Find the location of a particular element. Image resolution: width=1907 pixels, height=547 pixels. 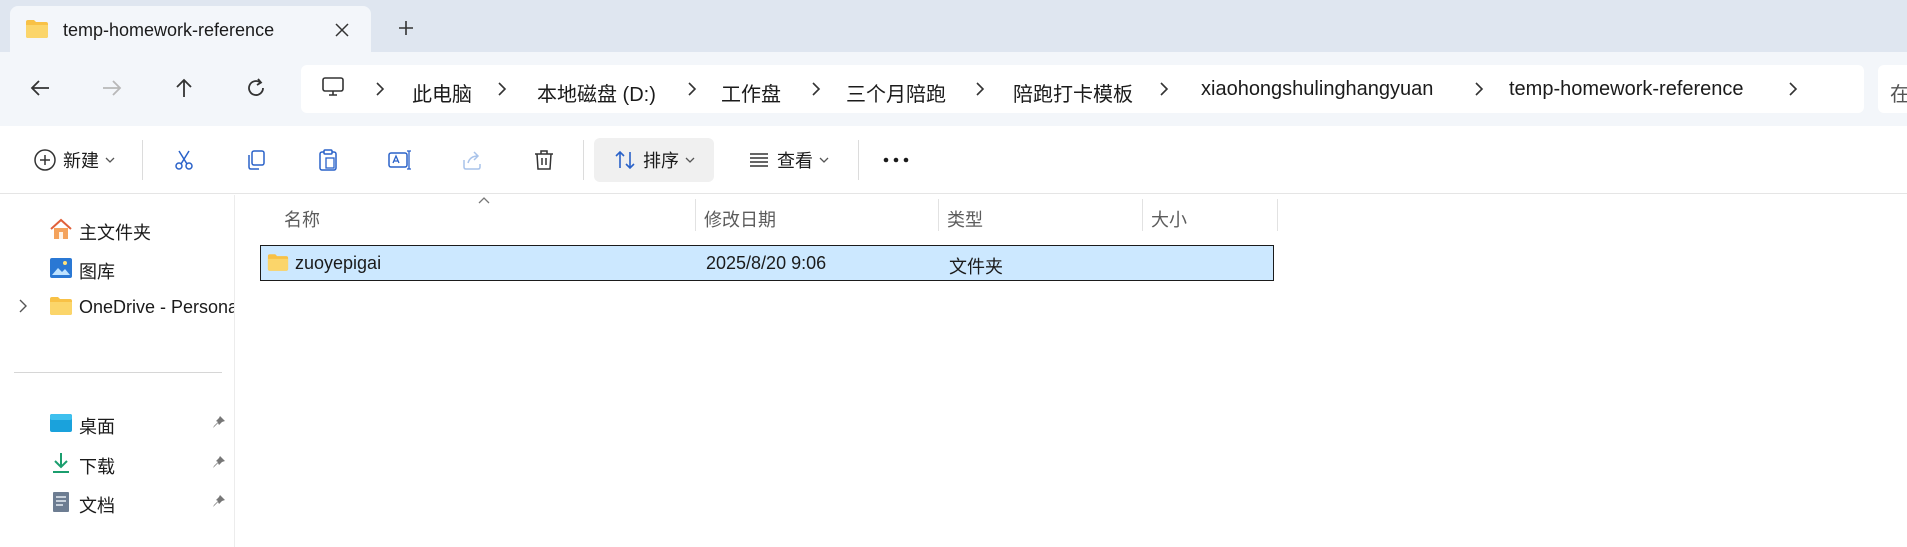

gallery-icon is located at coordinates (61, 268).